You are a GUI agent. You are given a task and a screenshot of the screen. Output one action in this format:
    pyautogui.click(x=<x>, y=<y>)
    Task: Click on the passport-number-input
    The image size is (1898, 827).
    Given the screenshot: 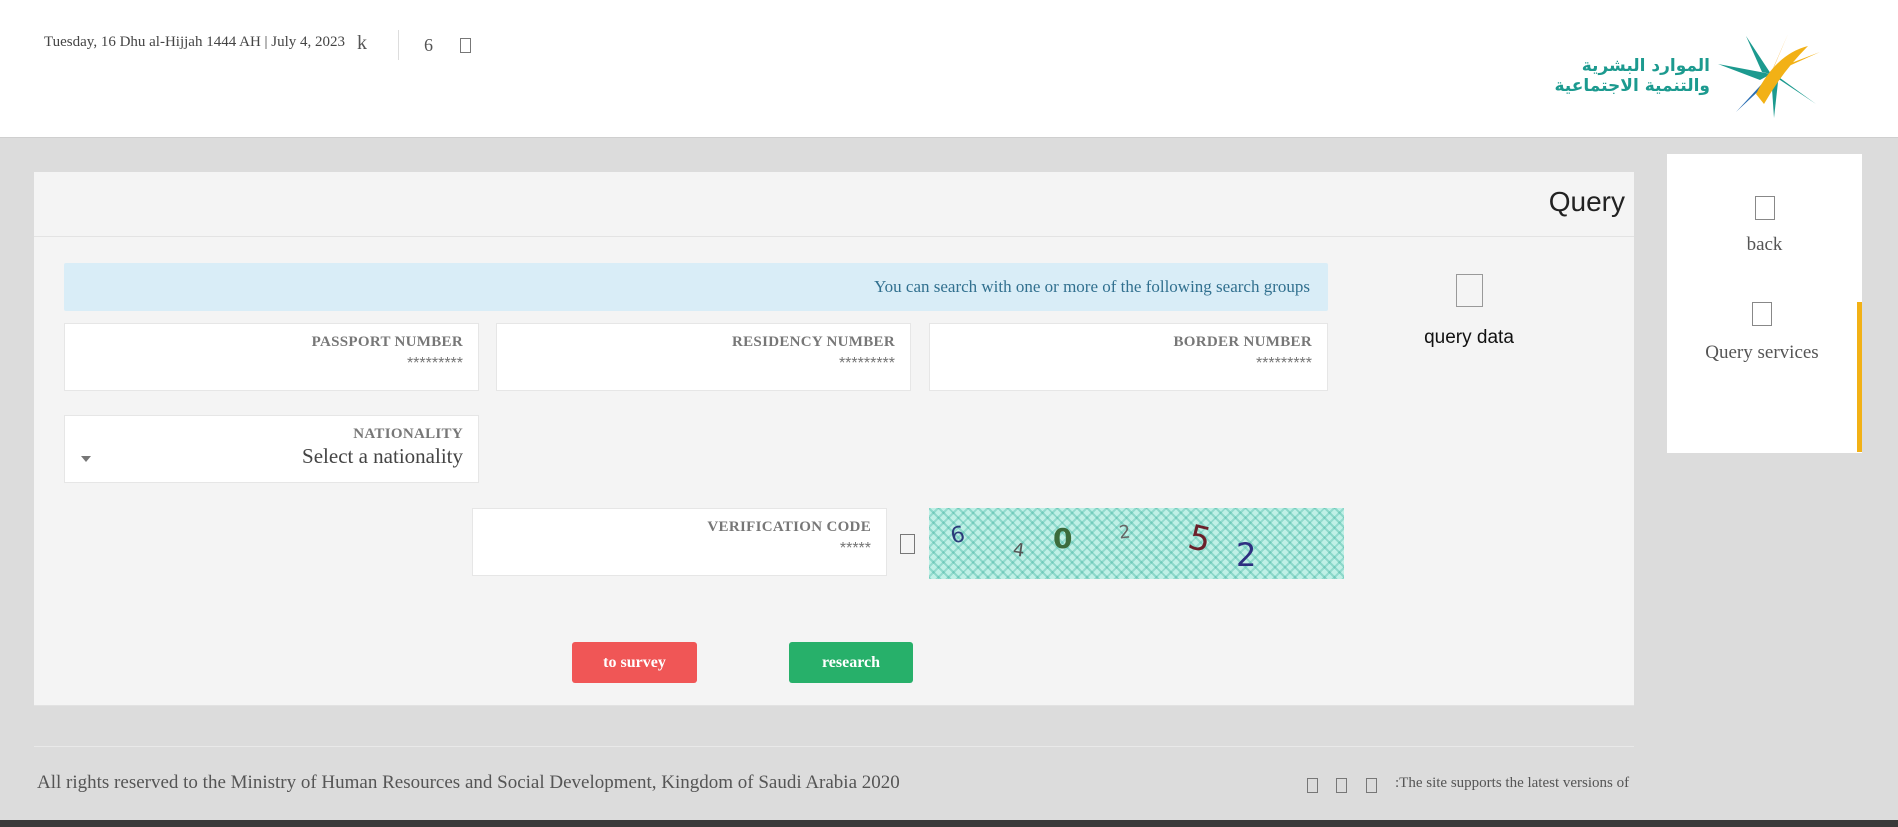 What is the action you would take?
    pyautogui.click(x=271, y=364)
    